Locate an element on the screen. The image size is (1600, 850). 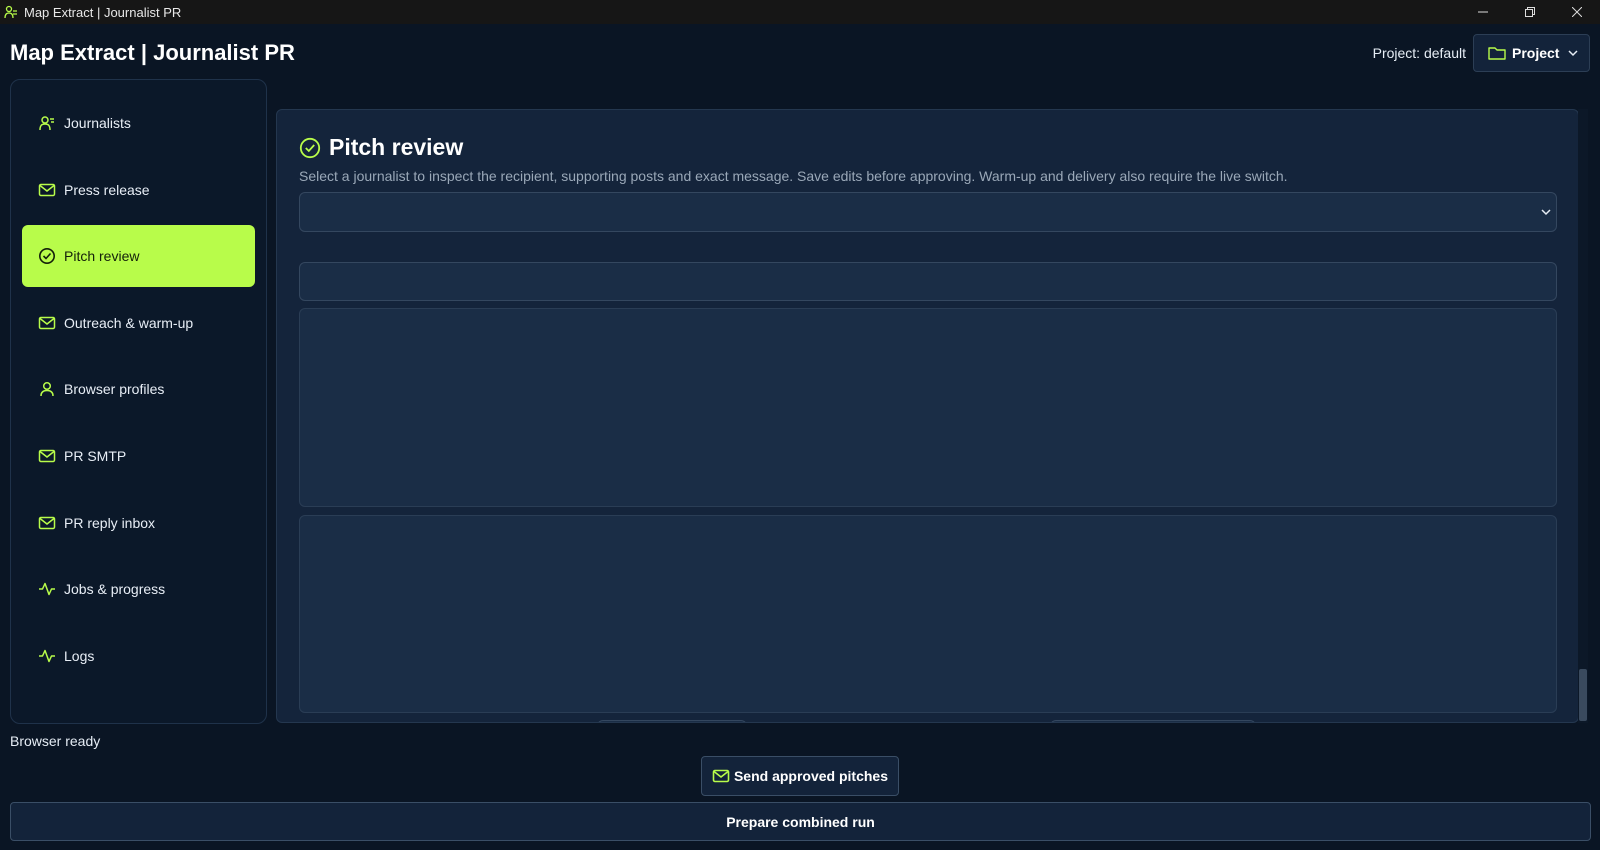
scrollbar-thumb is located at coordinates (1583, 695).